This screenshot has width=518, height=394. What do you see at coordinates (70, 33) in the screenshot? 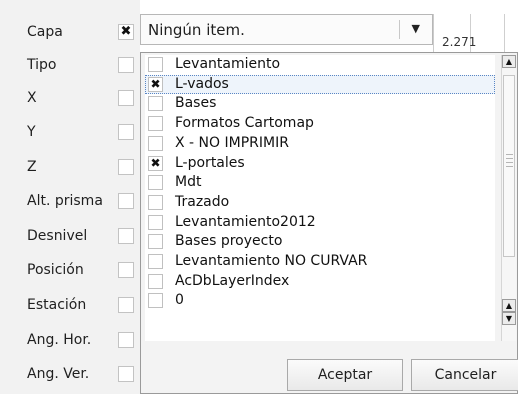
I see `property-row: Capa ✖` at bounding box center [70, 33].